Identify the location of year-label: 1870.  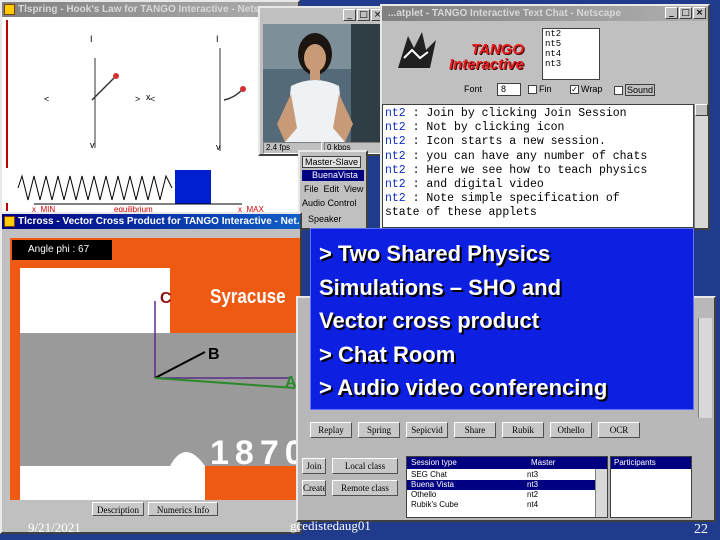
(255, 453).